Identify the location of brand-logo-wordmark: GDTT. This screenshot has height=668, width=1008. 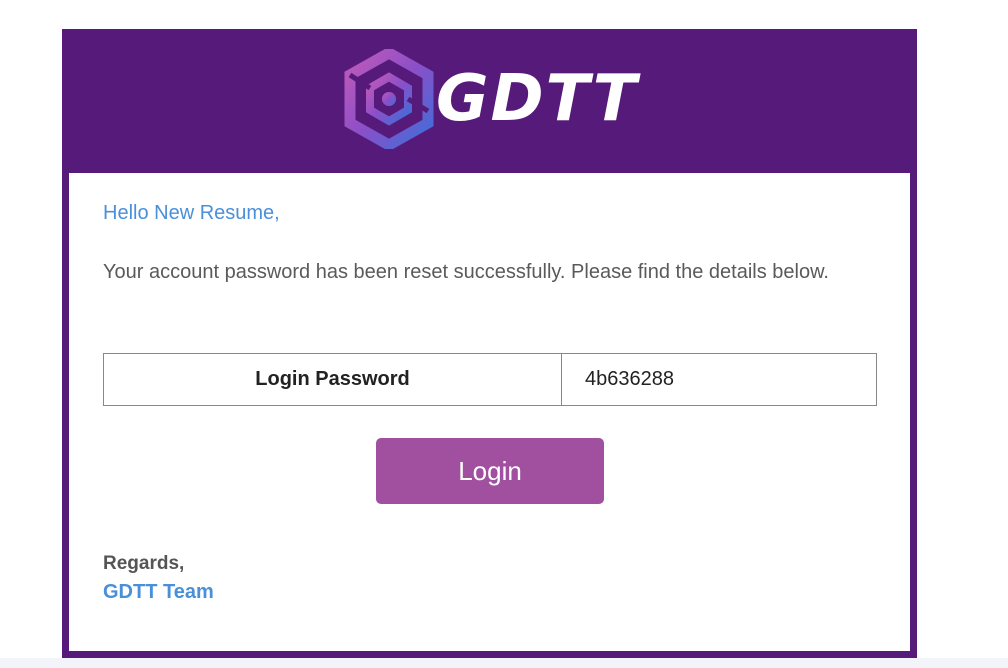
(537, 99).